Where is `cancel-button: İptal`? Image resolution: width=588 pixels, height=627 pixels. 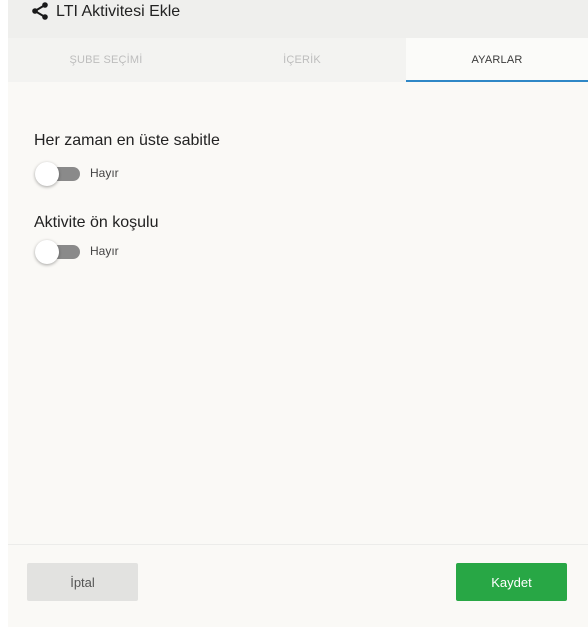
cancel-button: İptal is located at coordinates (82, 582).